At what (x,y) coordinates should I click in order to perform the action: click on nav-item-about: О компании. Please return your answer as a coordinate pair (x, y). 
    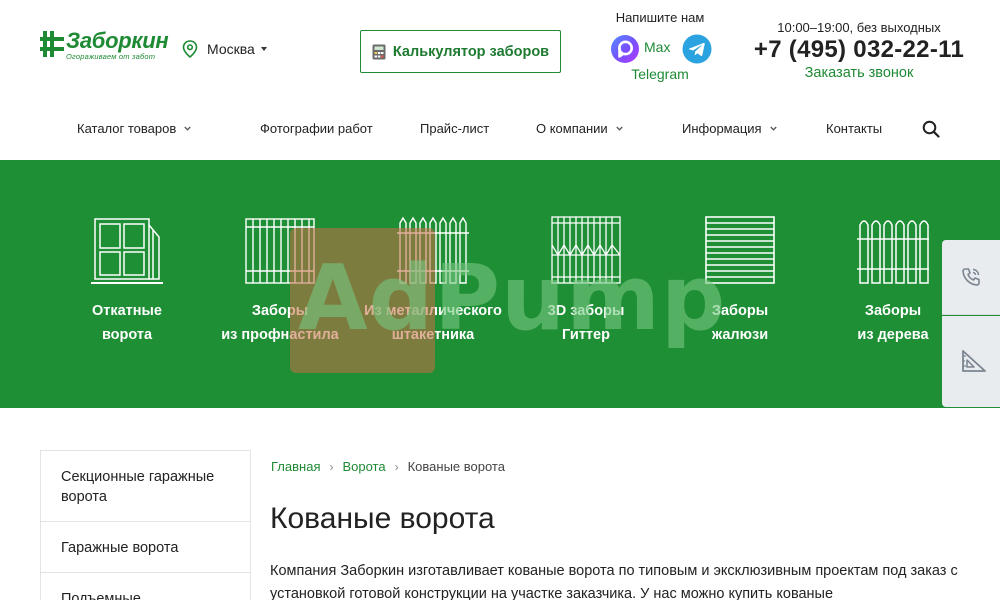
    Looking at the image, I should click on (579, 128).